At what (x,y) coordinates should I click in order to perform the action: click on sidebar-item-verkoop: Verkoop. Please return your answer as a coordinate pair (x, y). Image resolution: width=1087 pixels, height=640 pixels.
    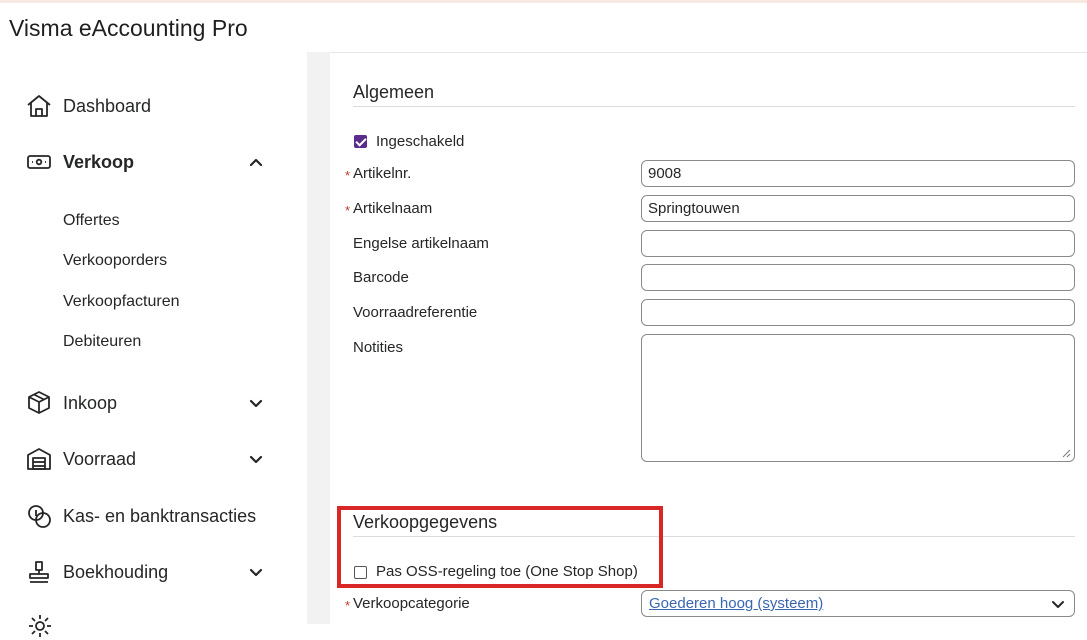
    Looking at the image, I should click on (79, 162).